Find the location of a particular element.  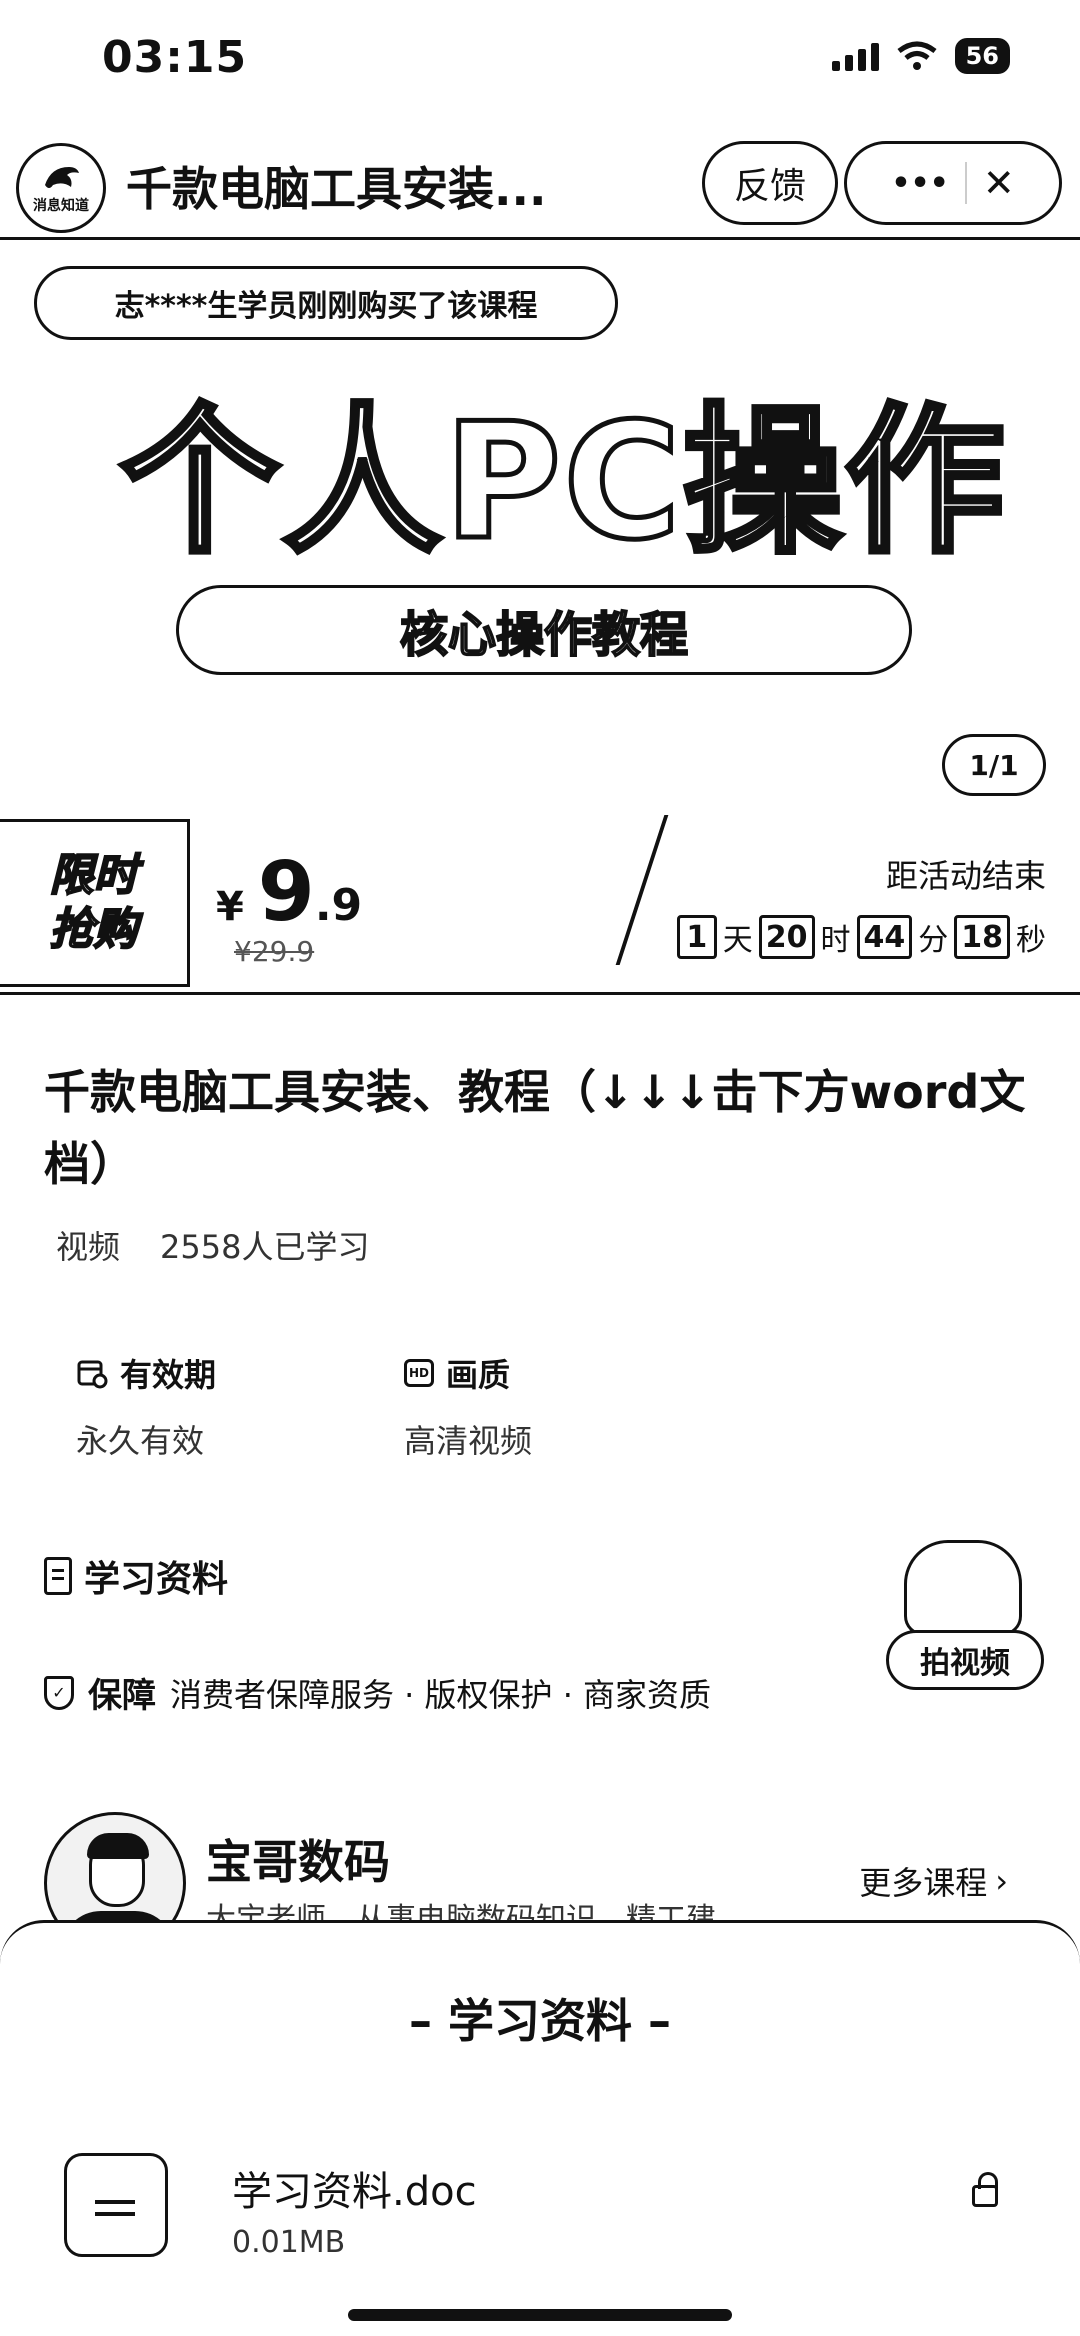

battery-icon: 56 is located at coordinates (982, 56).